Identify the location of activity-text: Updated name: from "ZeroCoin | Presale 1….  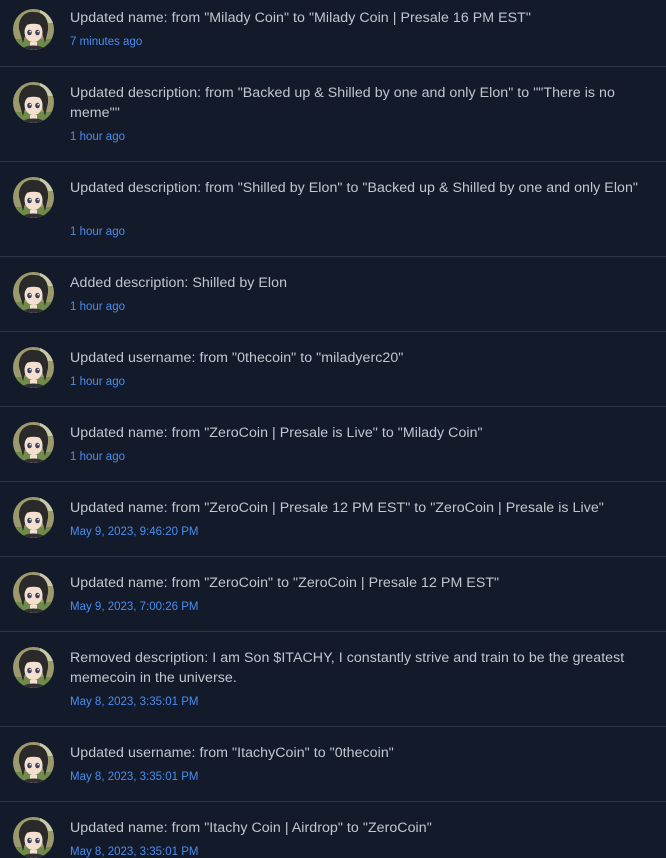
(337, 508).